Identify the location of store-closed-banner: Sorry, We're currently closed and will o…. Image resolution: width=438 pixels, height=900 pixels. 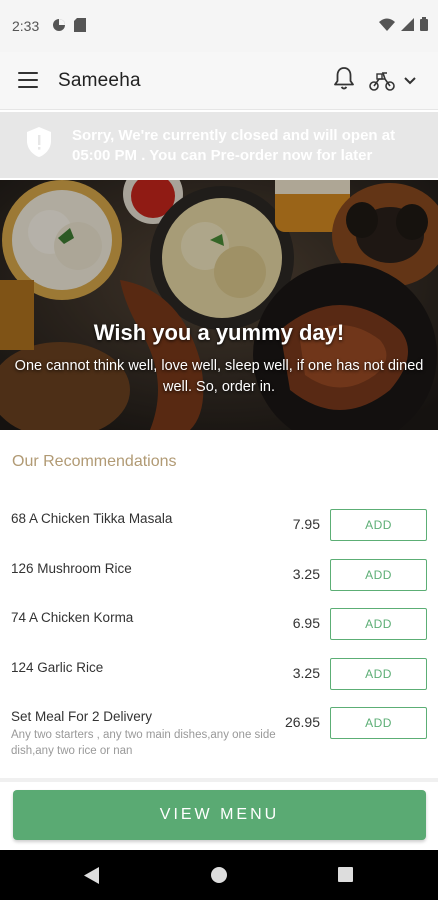
(219, 145).